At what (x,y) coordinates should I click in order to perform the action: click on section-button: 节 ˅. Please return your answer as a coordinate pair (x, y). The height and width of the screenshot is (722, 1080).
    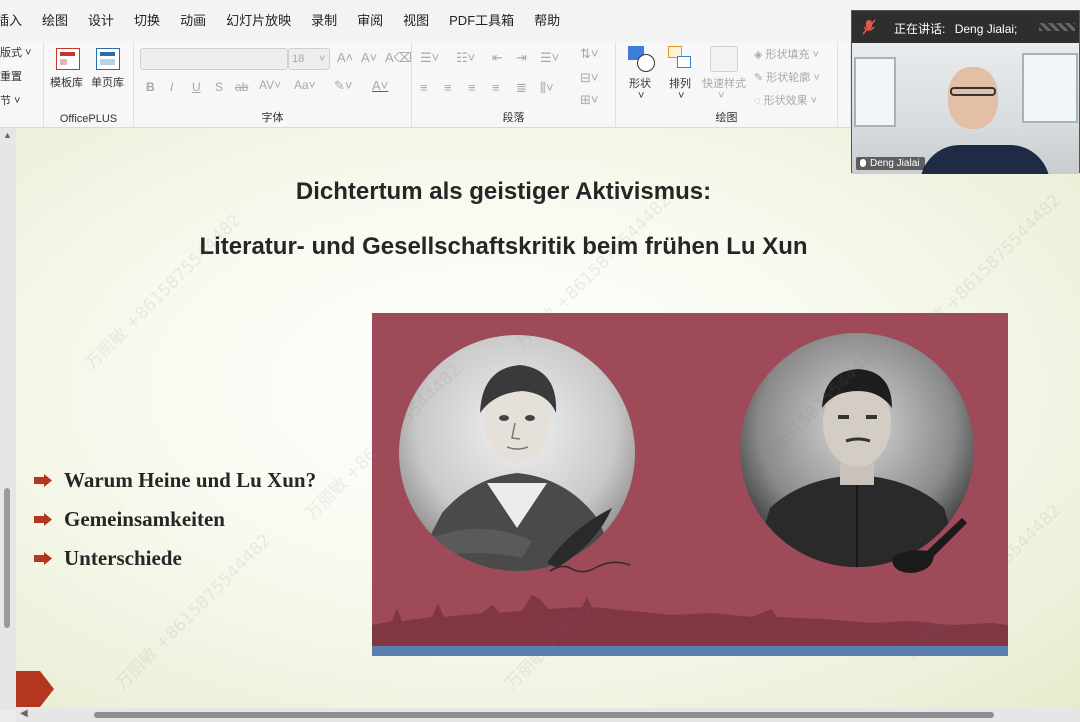
    Looking at the image, I should click on (10, 100).